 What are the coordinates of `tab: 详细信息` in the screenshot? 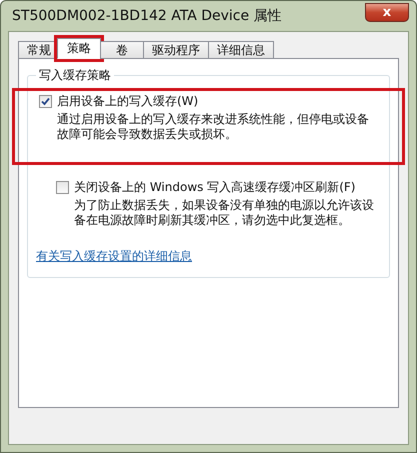 It's located at (241, 50).